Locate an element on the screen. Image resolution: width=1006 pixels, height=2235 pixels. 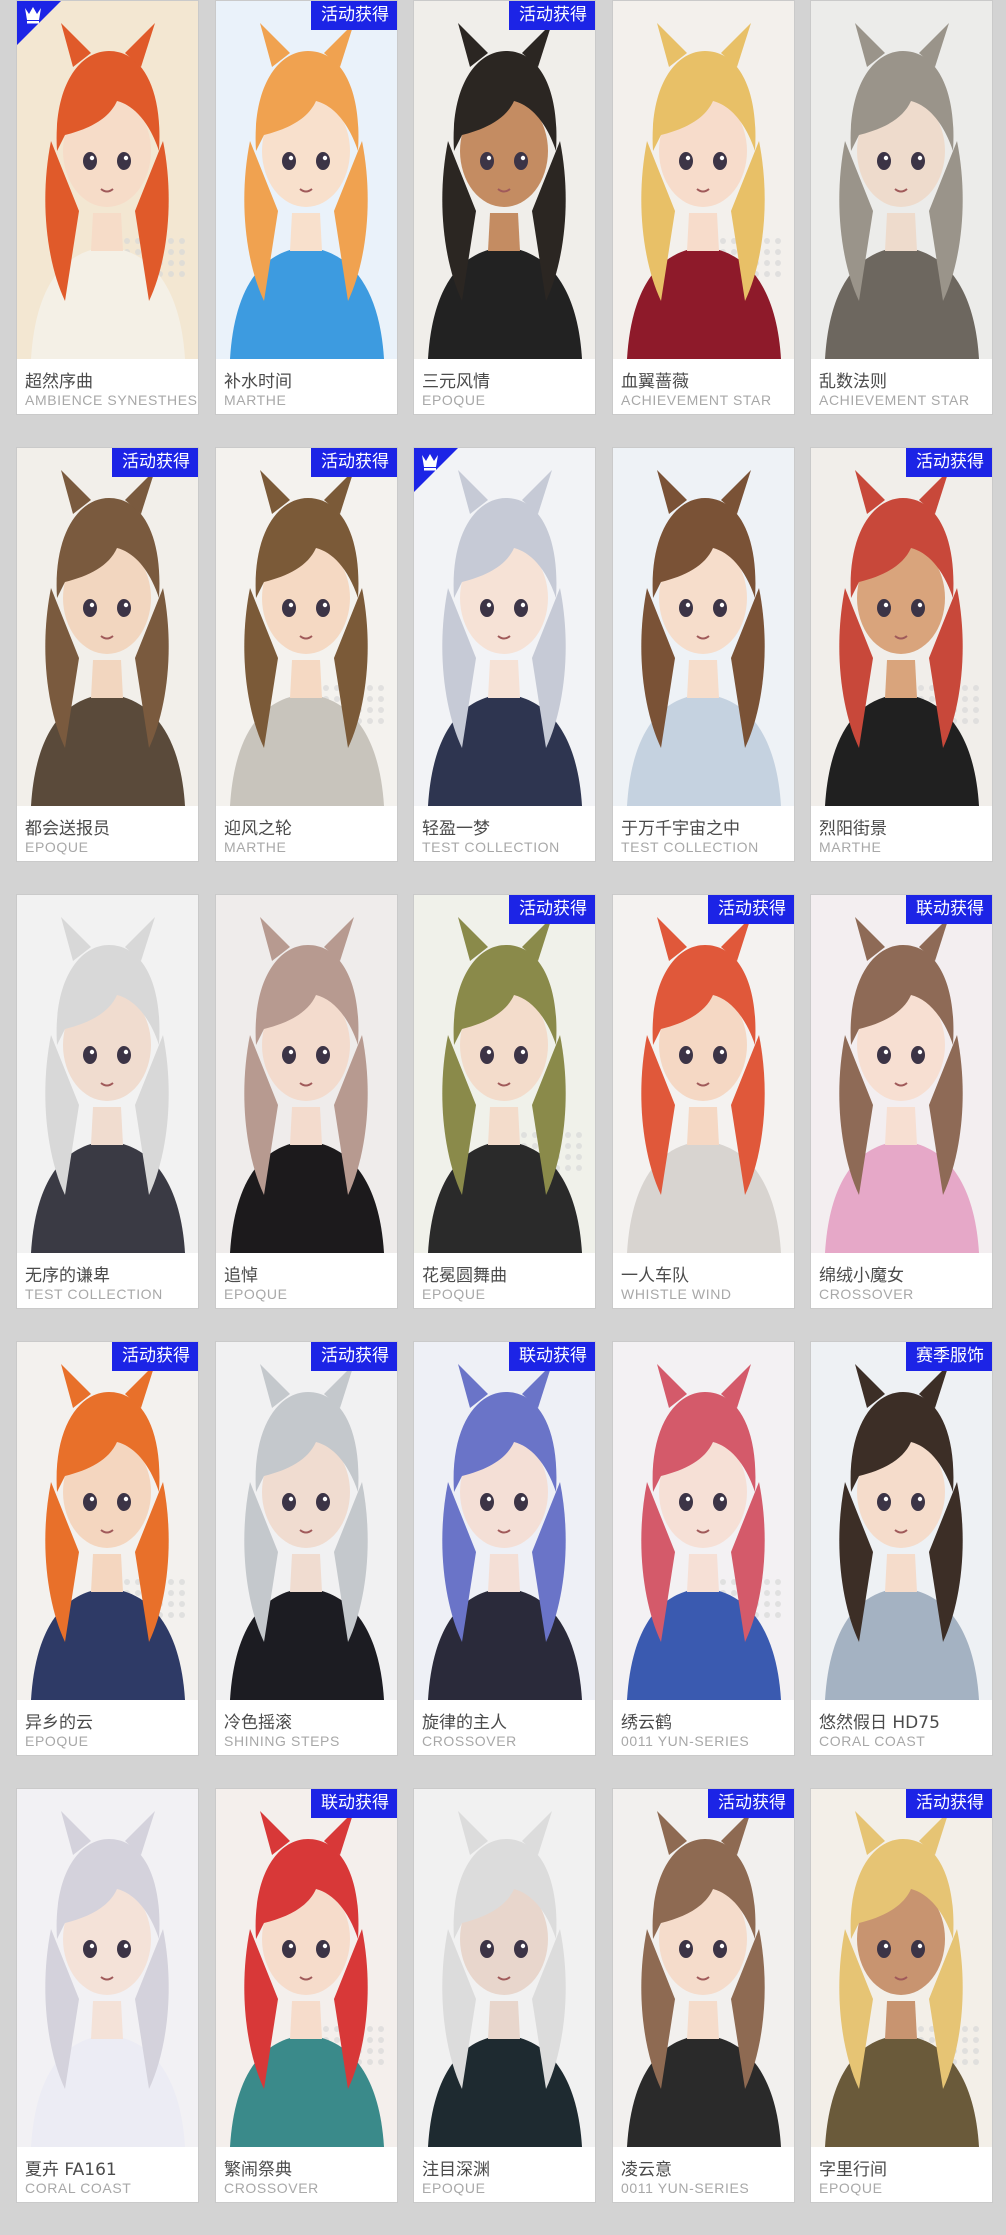
skin-caption: 烈阳街景 MARTHE is located at coordinates (901, 833).